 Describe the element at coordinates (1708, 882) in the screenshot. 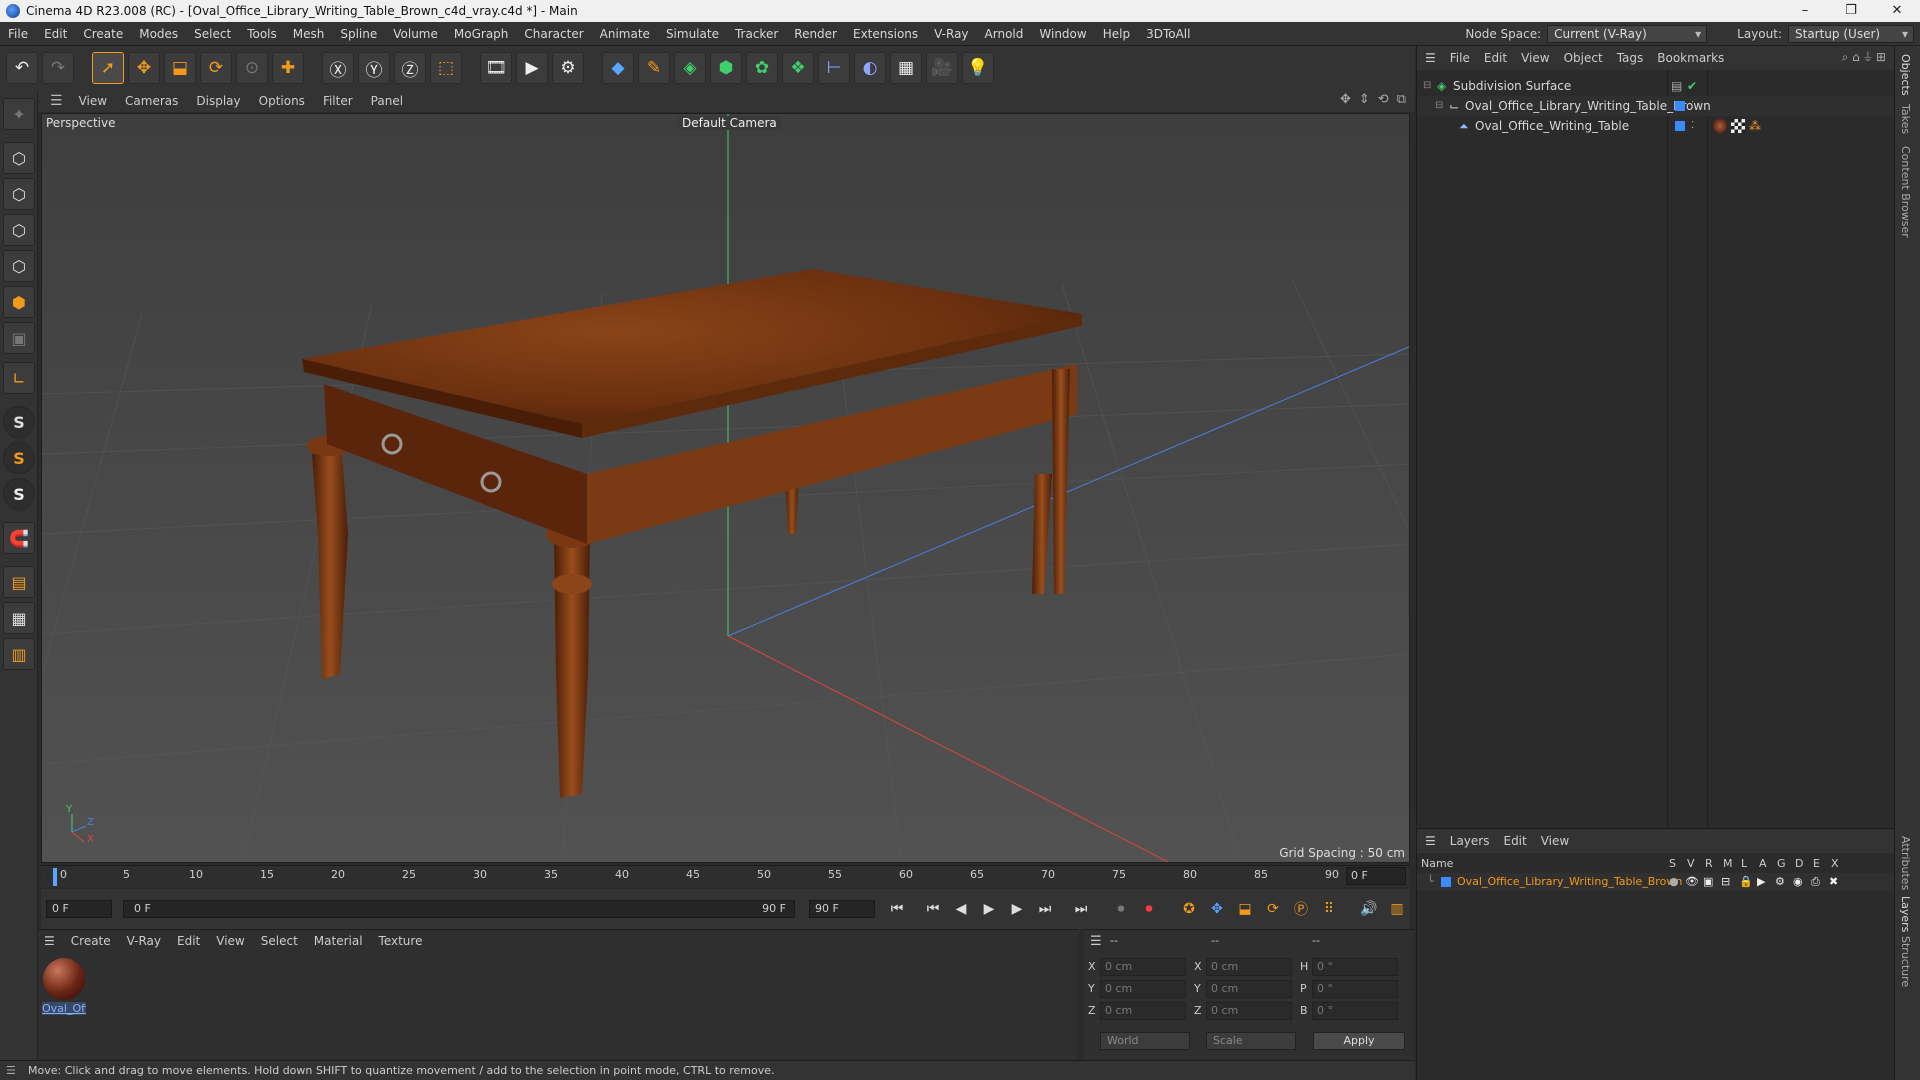

I see `render-flag-icon: ▣` at that location.